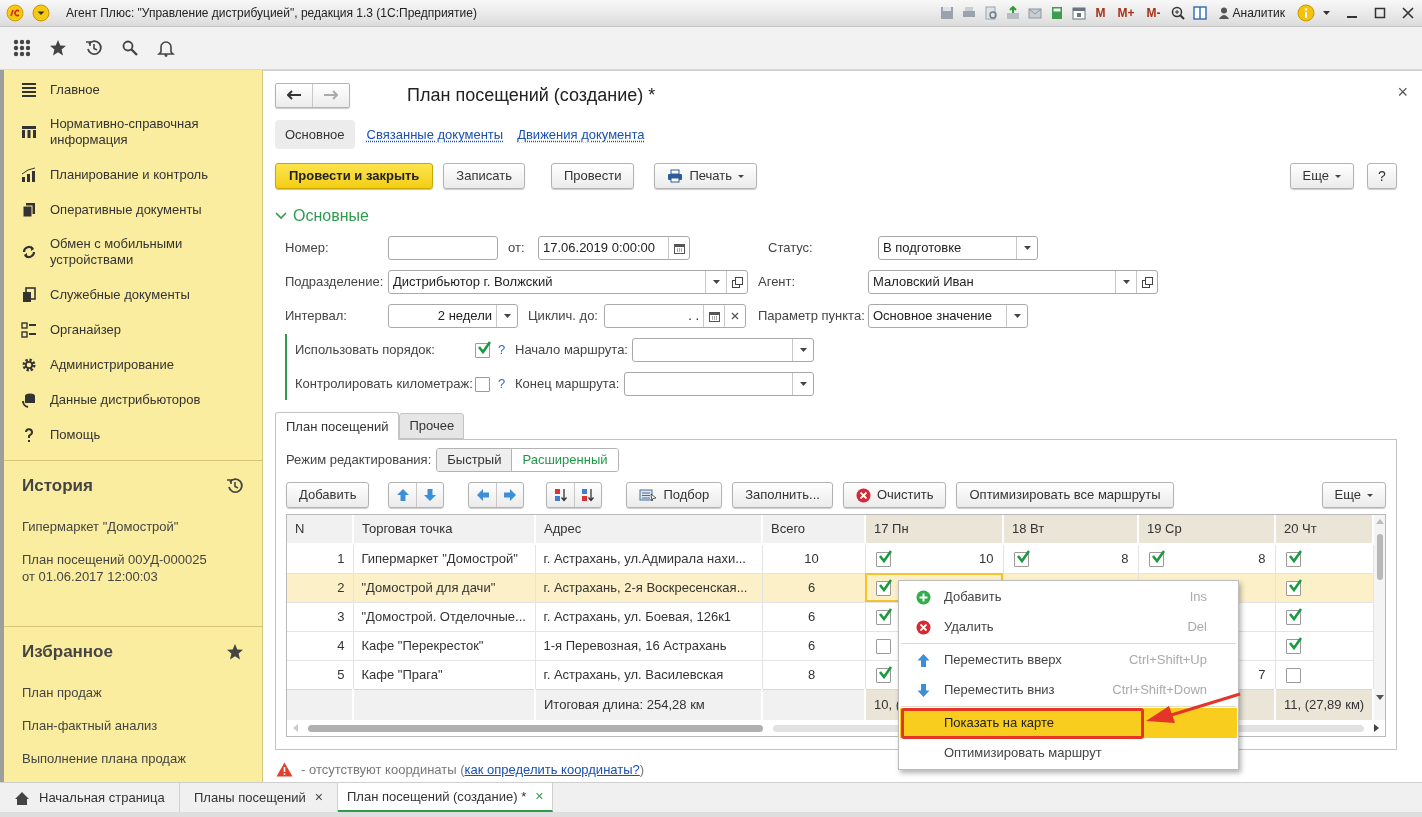 The image size is (1422, 817). What do you see at coordinates (563, 316) in the screenshot?
I see `field-label: Циклич. до:` at bounding box center [563, 316].